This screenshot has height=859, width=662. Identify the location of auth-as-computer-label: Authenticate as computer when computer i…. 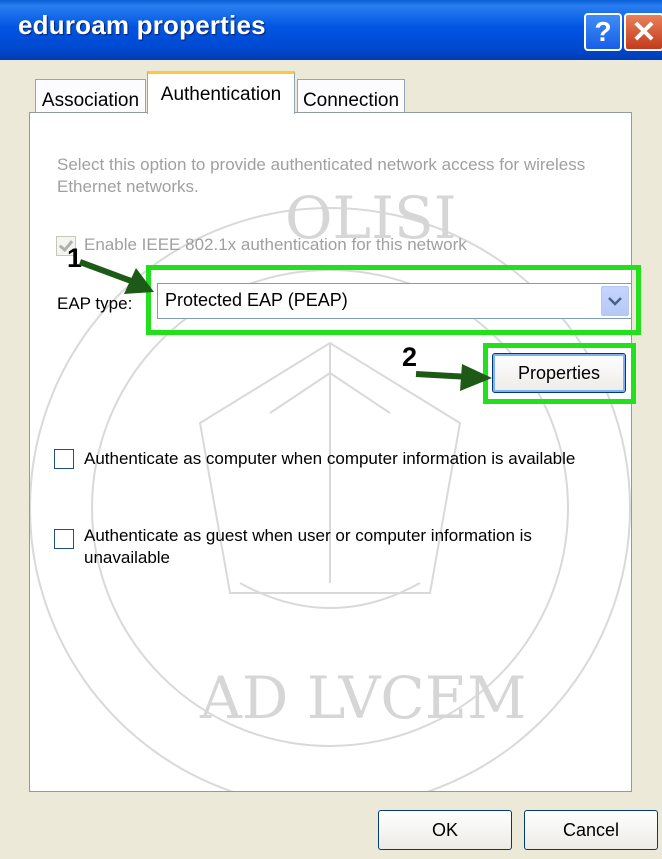
(364, 459).